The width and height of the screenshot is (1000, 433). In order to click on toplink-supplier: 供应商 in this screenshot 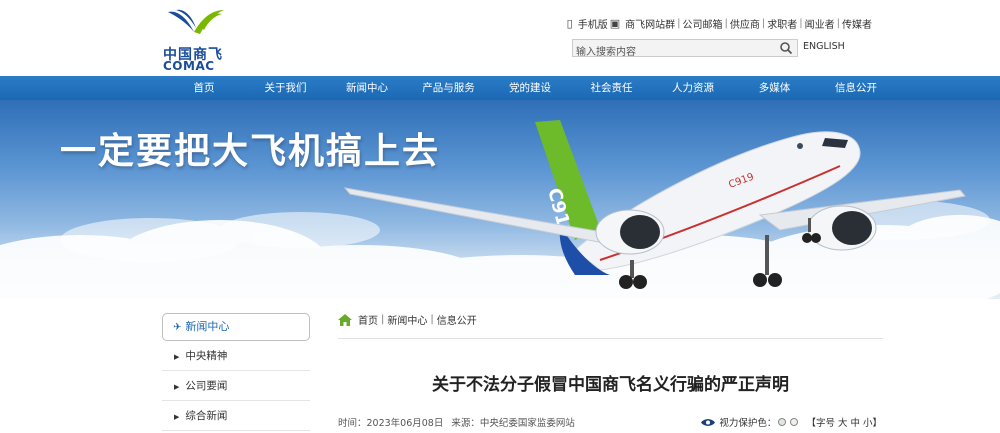, I will do `click(745, 23)`.